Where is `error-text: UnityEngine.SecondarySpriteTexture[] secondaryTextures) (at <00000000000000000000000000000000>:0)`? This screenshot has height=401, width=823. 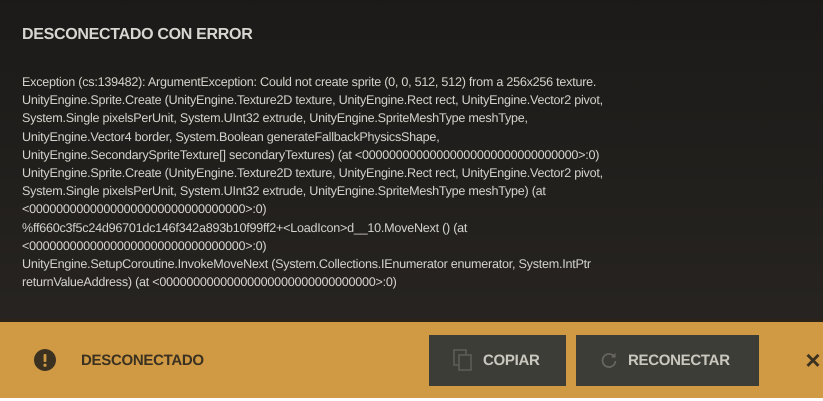 error-text: UnityEngine.SecondarySpriteTexture[] secondaryTextures) (at <00000000000000000000000000000000>:0) is located at coordinates (311, 155).